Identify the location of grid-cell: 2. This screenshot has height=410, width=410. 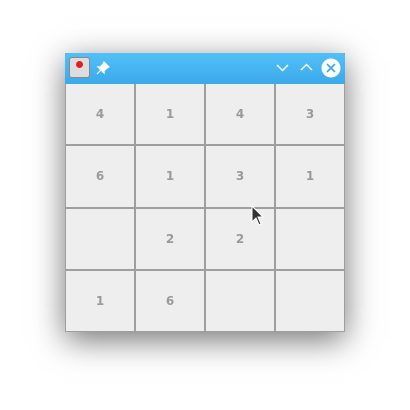
(170, 238).